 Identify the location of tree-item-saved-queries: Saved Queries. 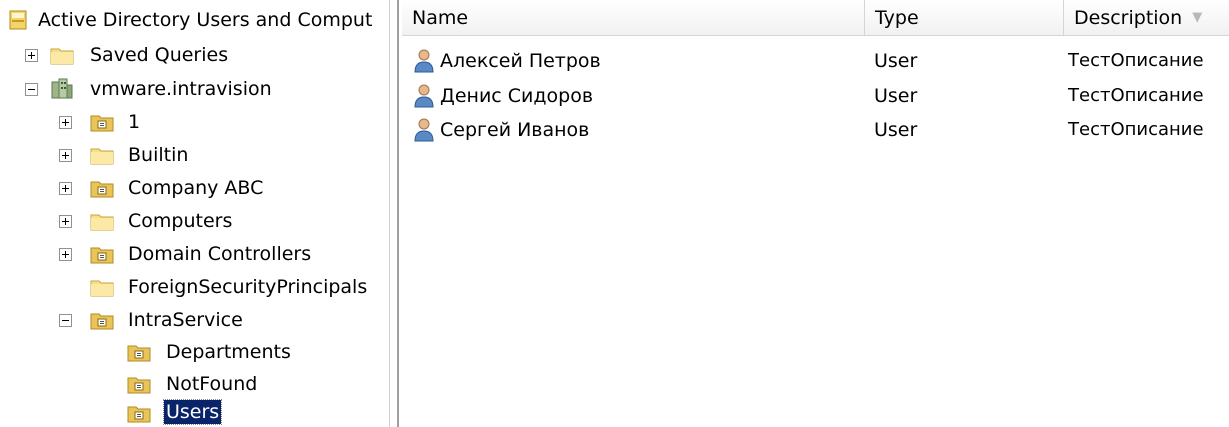
(194, 55).